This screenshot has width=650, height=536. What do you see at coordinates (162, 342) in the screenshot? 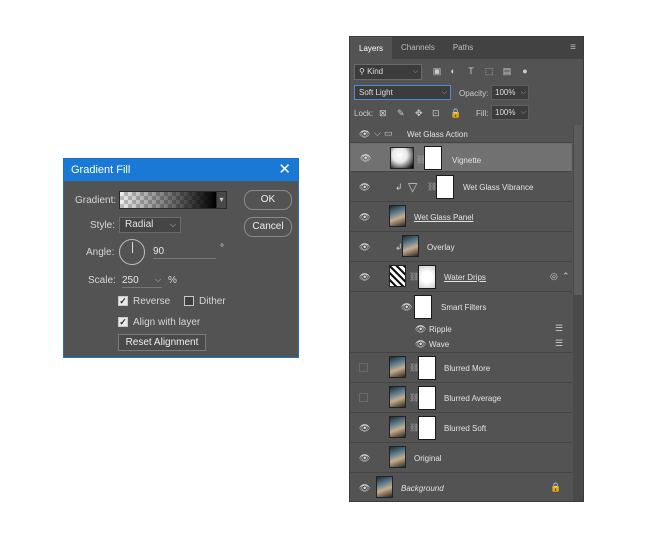
I see `reset-alignment-button: Reset Alignment` at bounding box center [162, 342].